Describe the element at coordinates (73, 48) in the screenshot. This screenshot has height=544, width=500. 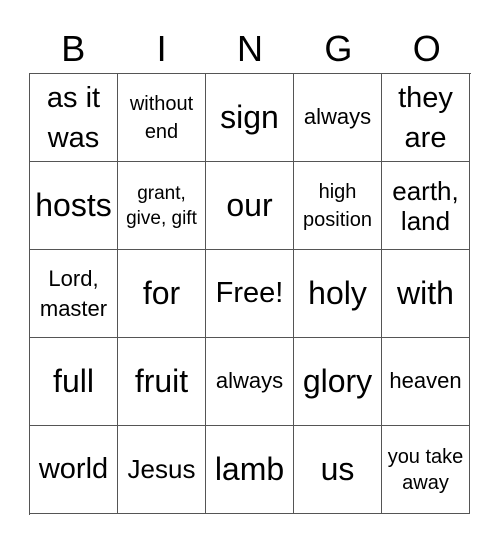
I see `header-letter-b: B` at that location.